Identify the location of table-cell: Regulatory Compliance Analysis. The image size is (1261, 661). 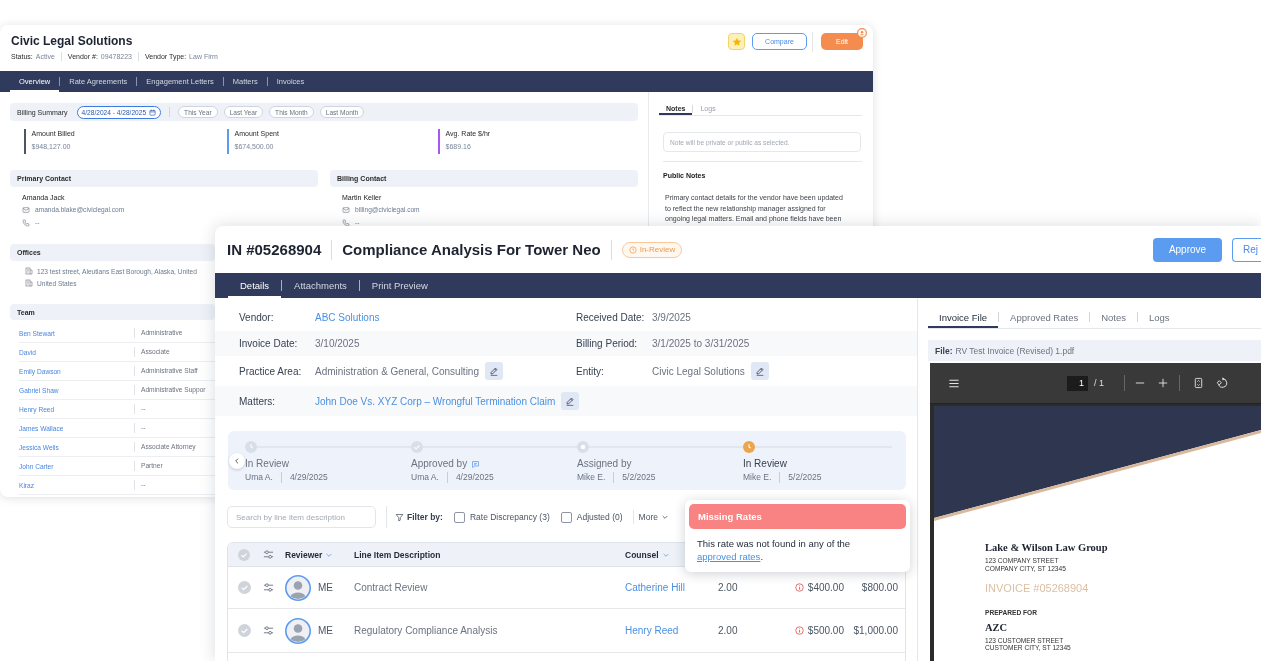
(426, 630).